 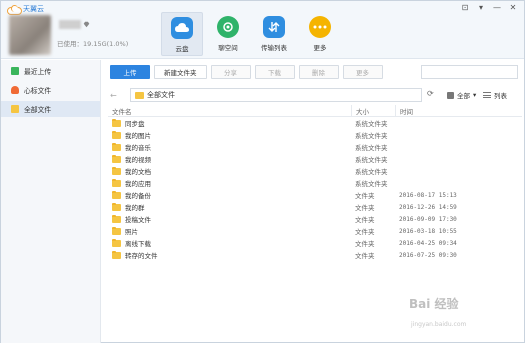 I want to click on more-icon, so click(x=320, y=27).